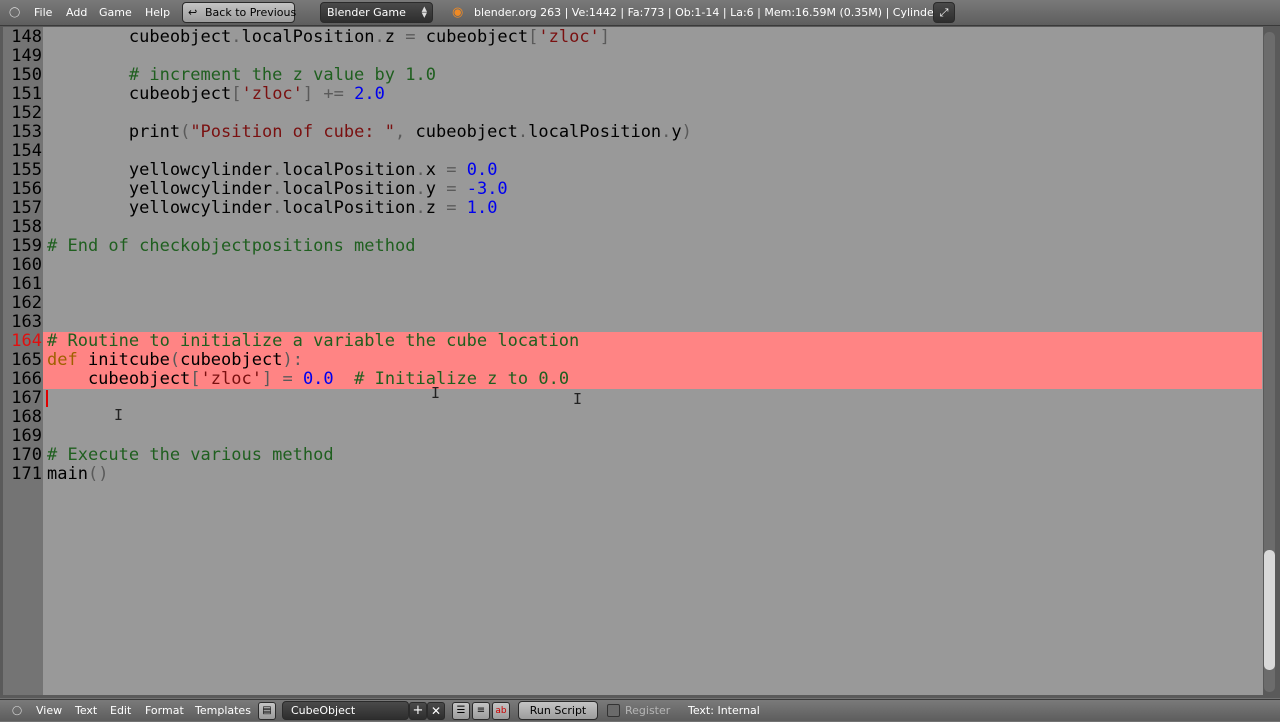 Image resolution: width=1280 pixels, height=722 pixels. I want to click on line-numbers-icon: ☰, so click(461, 710).